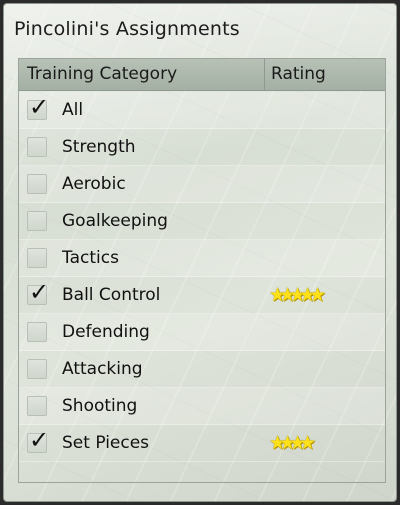 This screenshot has height=505, width=400. Describe the element at coordinates (202, 184) in the screenshot. I see `table-row: Aerobic` at that location.